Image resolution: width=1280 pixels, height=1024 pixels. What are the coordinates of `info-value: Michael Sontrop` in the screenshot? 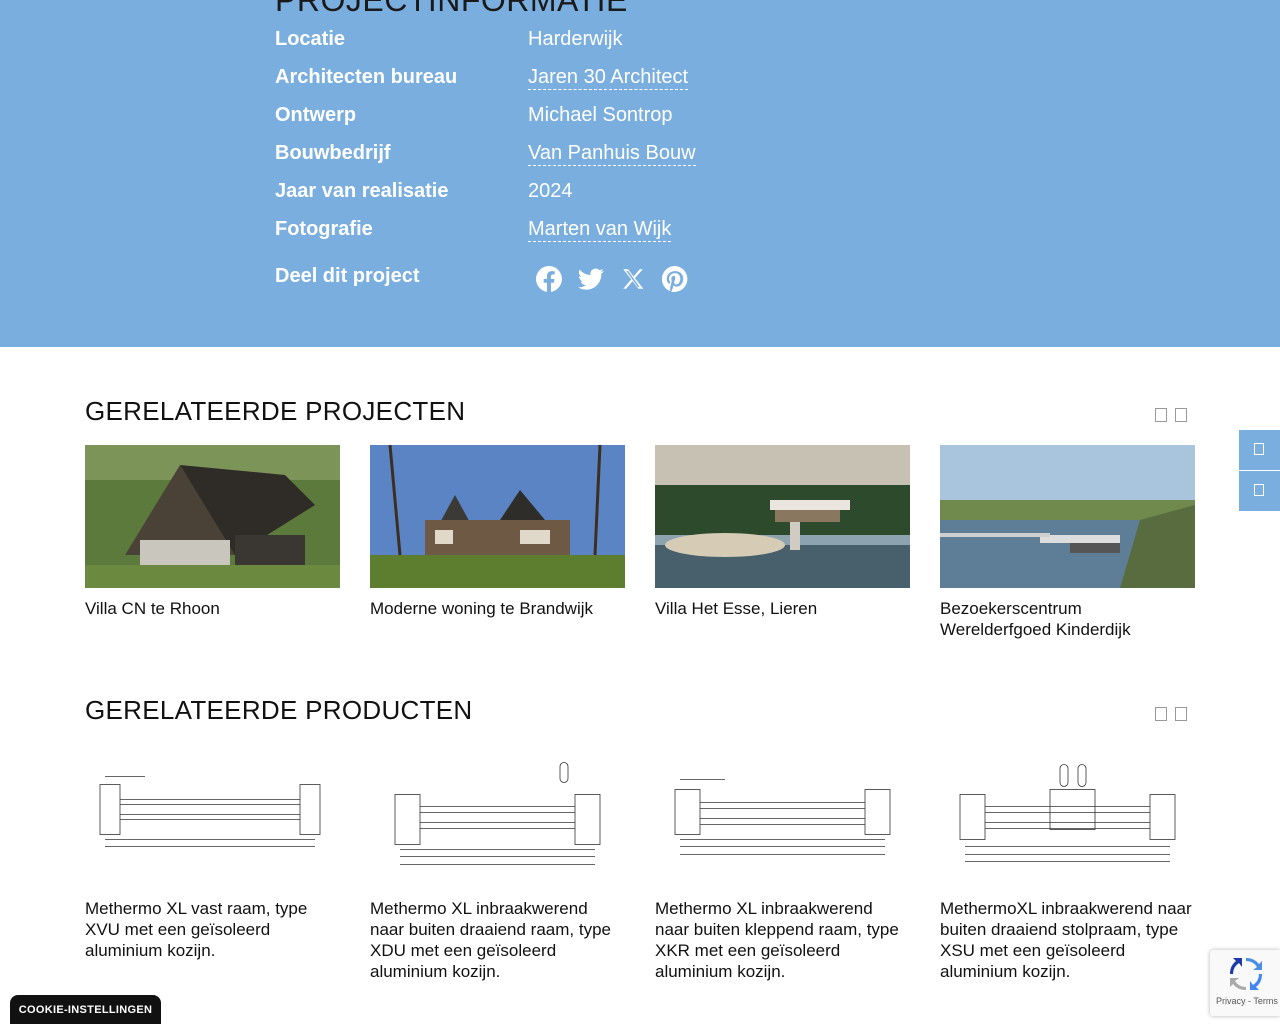 It's located at (600, 115).